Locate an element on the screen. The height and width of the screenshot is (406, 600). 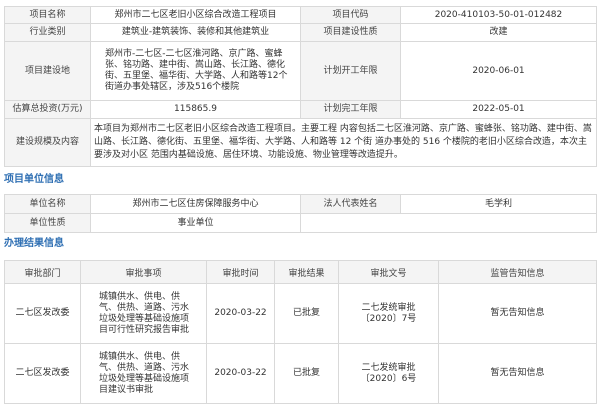
scale-label: 建设规模及内容 is located at coordinates (47, 142).